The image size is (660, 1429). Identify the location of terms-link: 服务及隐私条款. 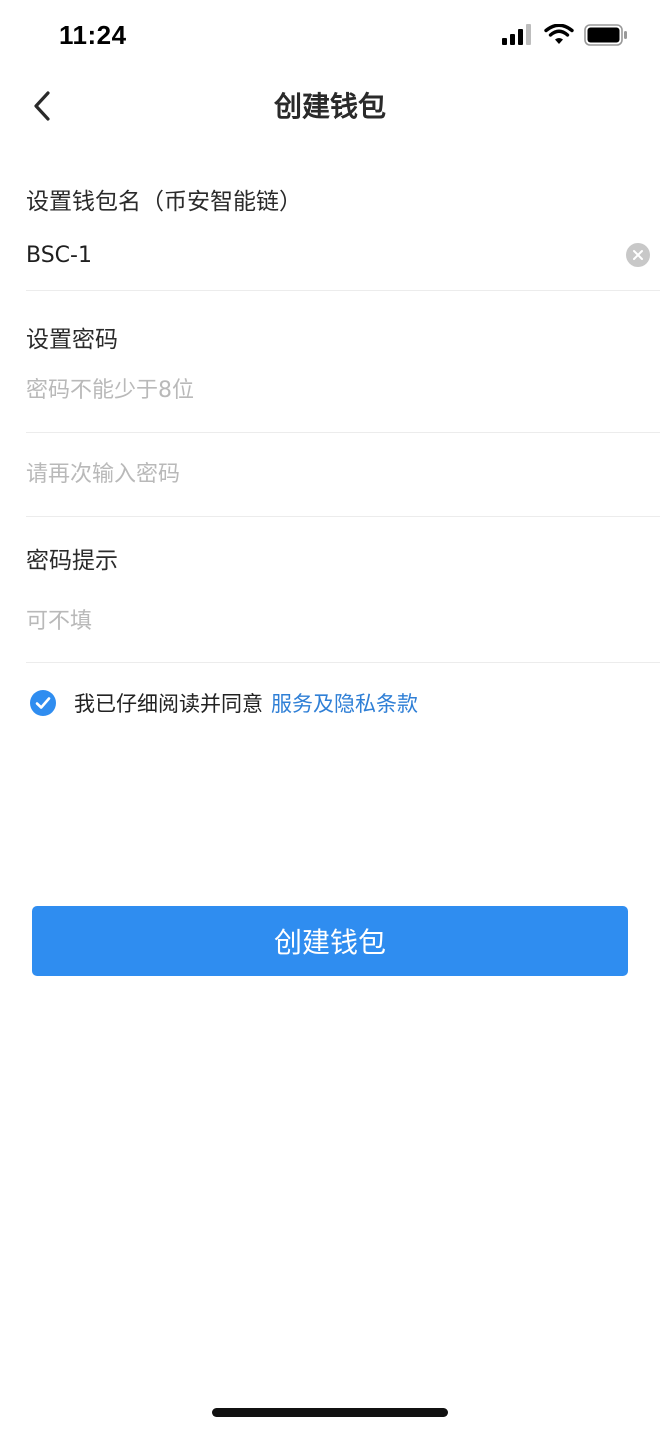
(344, 703).